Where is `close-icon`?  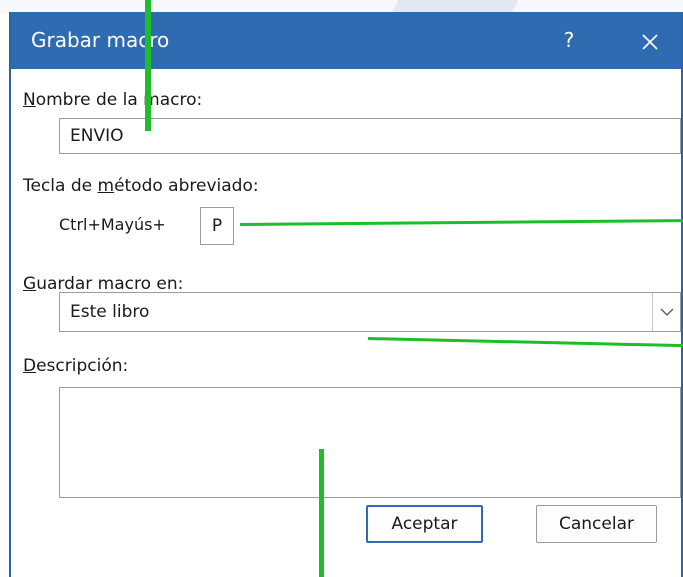
close-icon is located at coordinates (650, 41).